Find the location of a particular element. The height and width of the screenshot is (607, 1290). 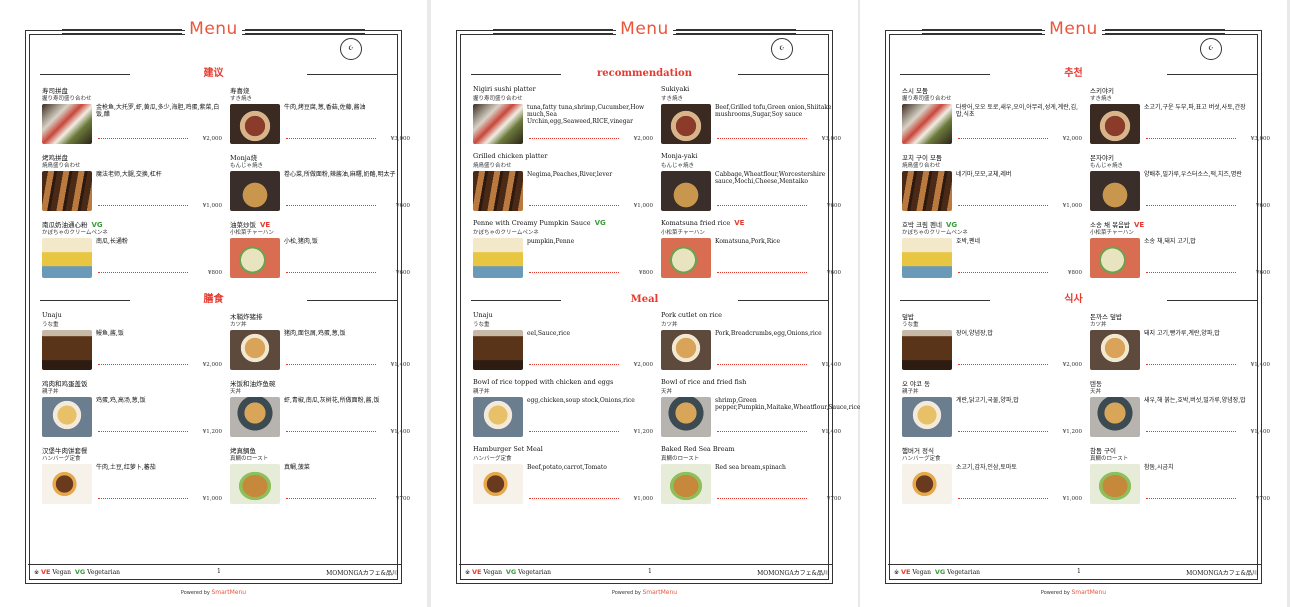

menu-item: 寿喜烧 すき焼き 牛肉,烤豆腐,葱,香菇,佐藤,酱油 ¥3,000 is located at coordinates (320, 117).